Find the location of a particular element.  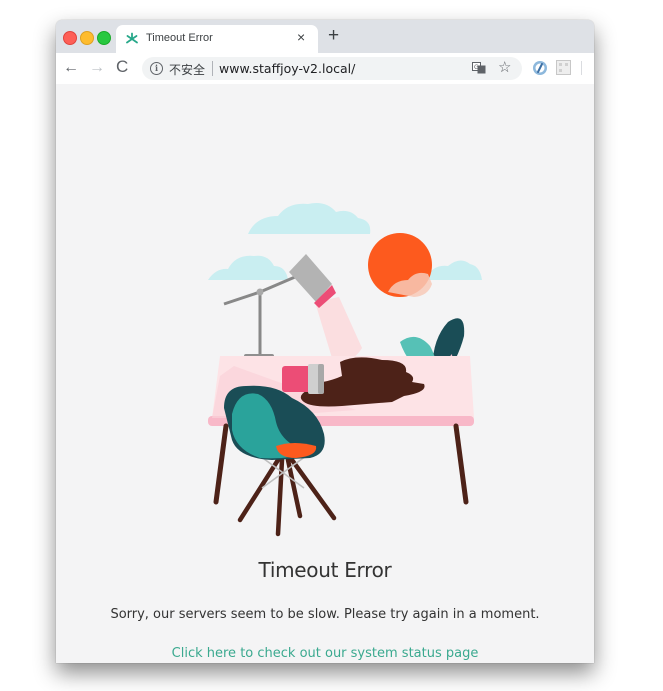

tab-timeout-error: Timeout Error × is located at coordinates (217, 39).